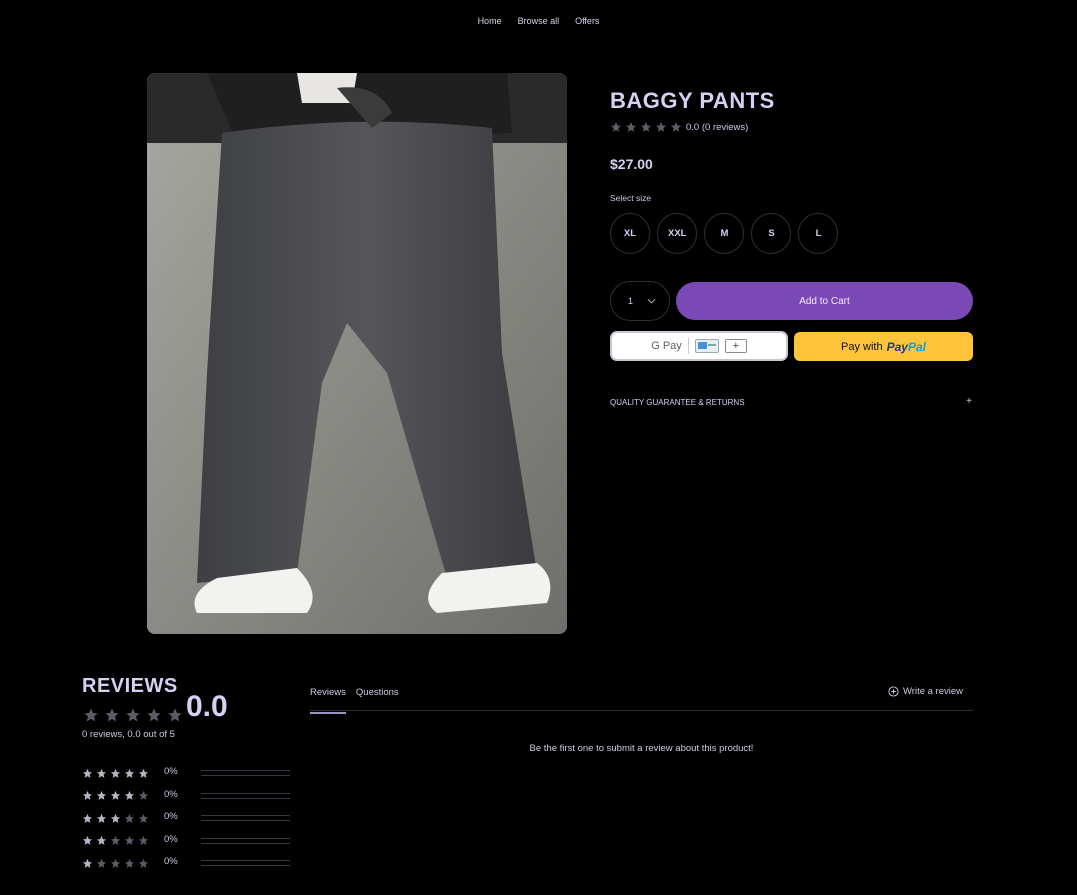  I want to click on top-nav: Home Browse all Offers, so click(538, 21).